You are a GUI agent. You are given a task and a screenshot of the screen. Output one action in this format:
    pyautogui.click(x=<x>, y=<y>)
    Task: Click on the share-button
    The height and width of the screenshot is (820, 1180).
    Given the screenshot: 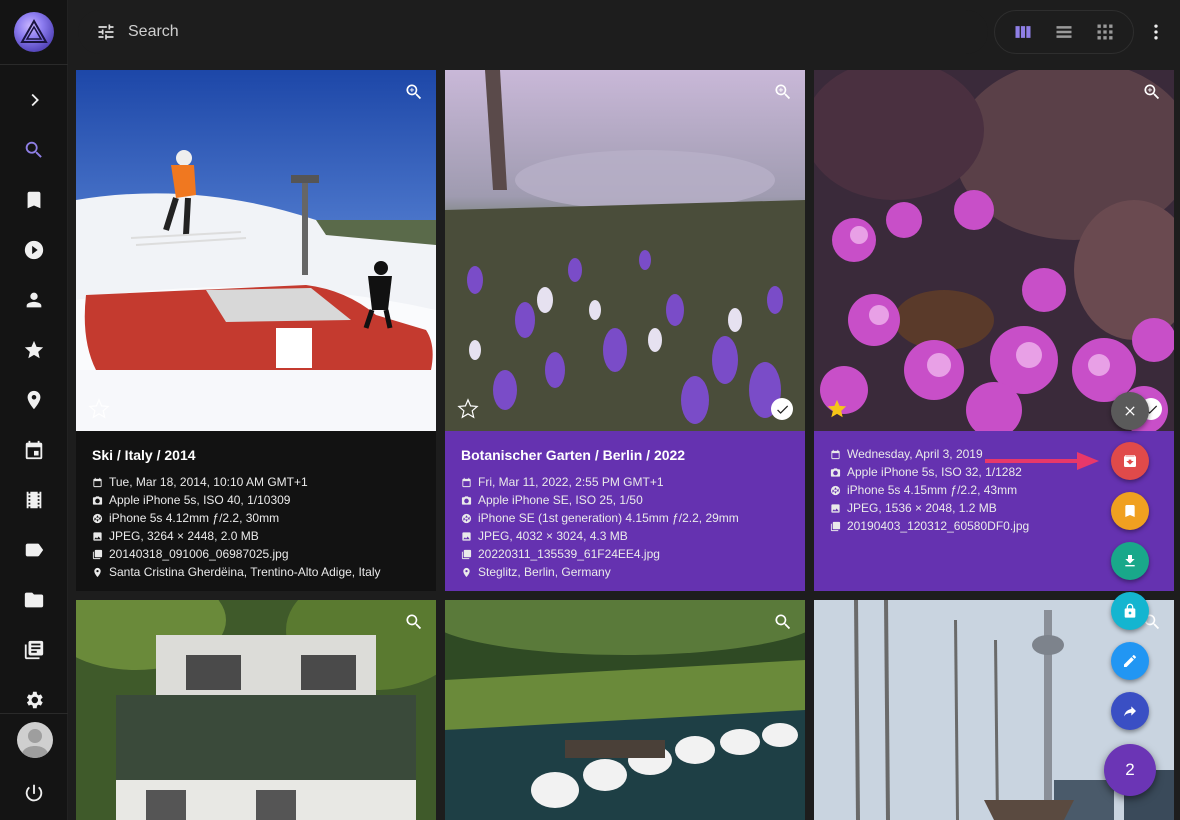 What is the action you would take?
    pyautogui.click(x=1130, y=711)
    